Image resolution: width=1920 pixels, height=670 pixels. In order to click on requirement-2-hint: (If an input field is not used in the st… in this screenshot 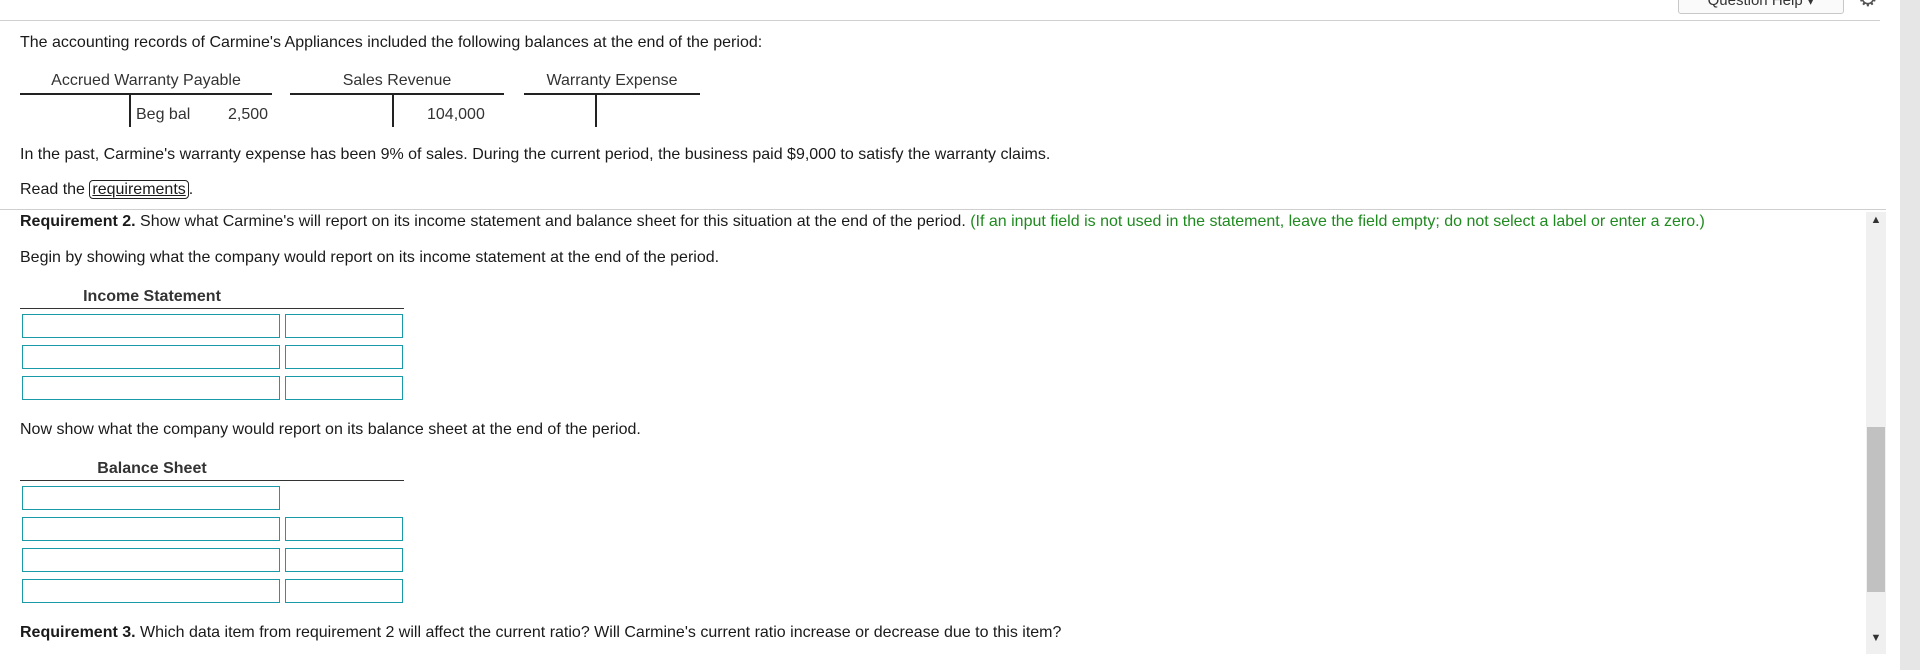, I will do `click(1337, 221)`.